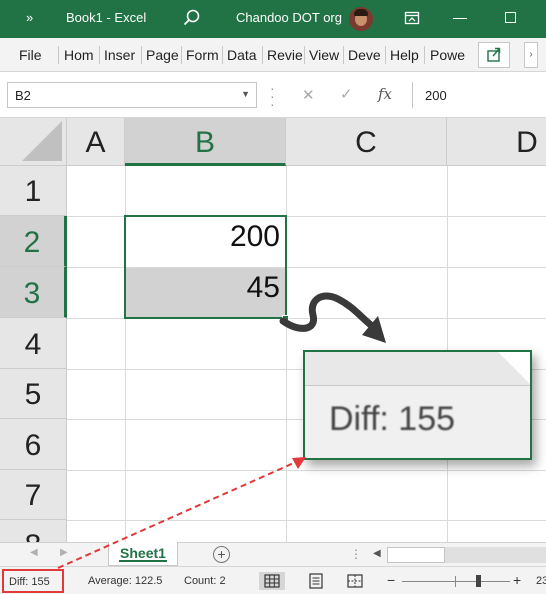 The width and height of the screenshot is (546, 594). I want to click on page-break-view-button, so click(355, 581).